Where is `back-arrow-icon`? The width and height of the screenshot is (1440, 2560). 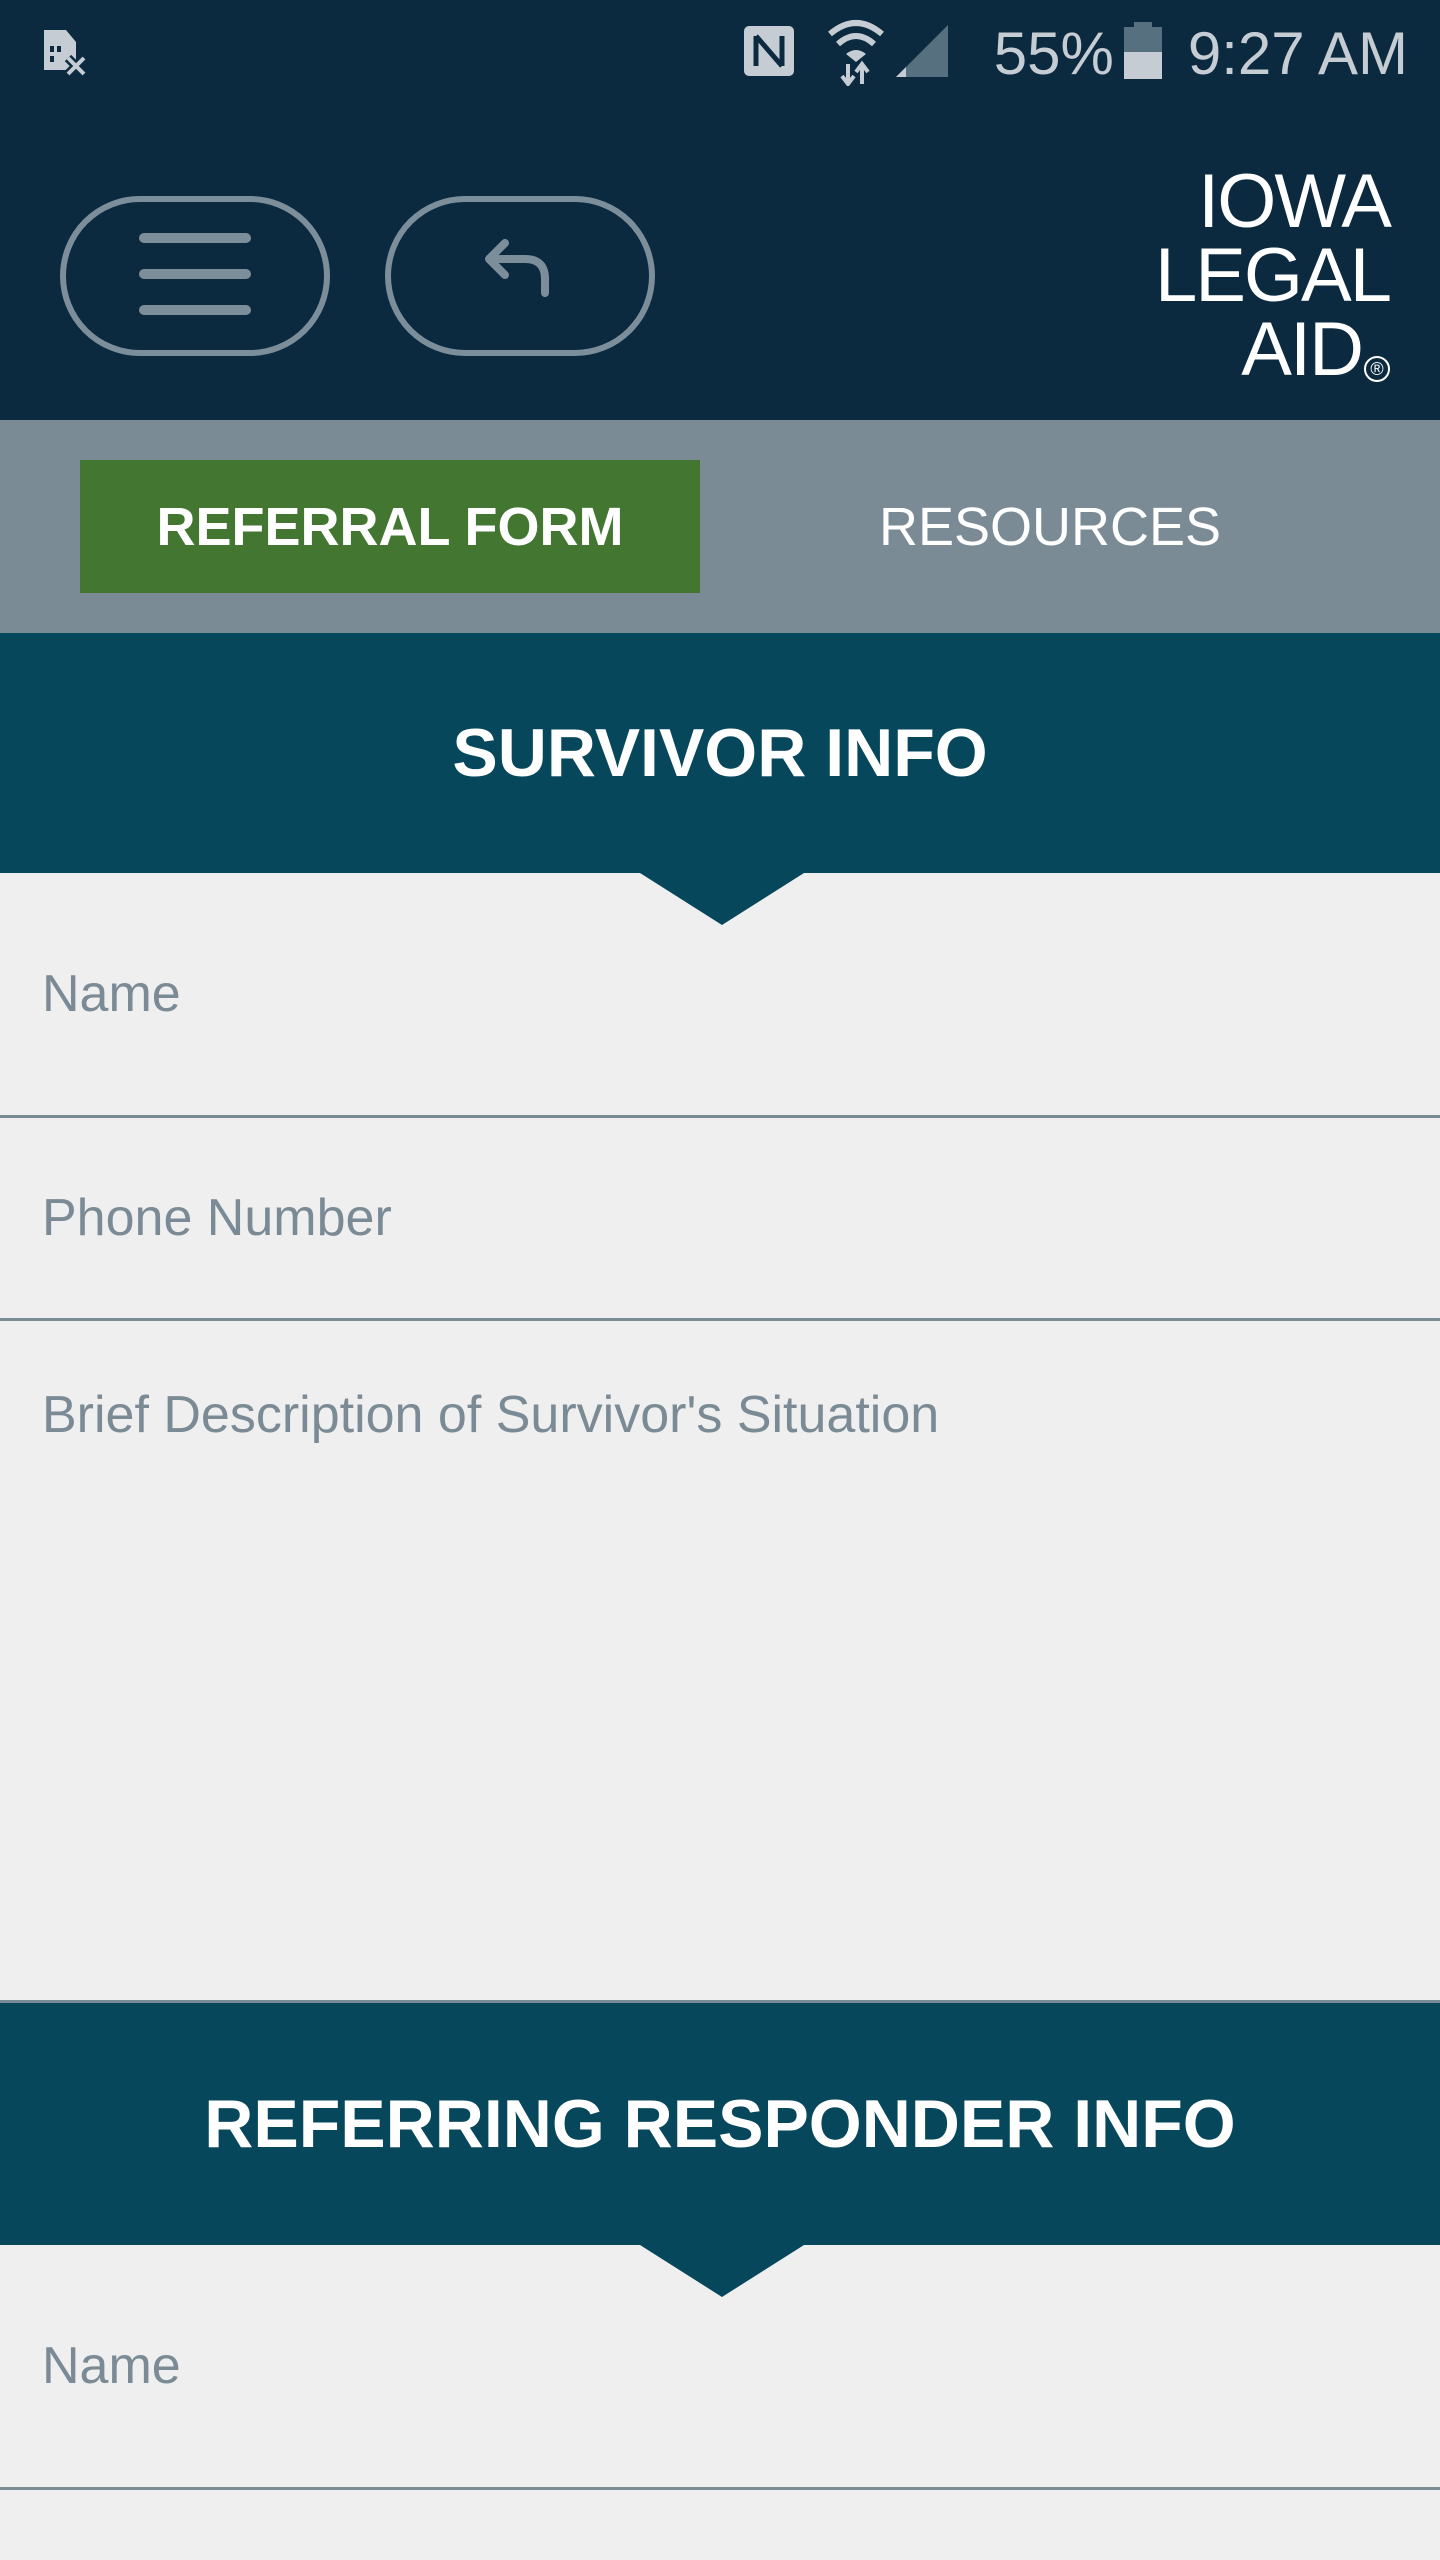 back-arrow-icon is located at coordinates (520, 276).